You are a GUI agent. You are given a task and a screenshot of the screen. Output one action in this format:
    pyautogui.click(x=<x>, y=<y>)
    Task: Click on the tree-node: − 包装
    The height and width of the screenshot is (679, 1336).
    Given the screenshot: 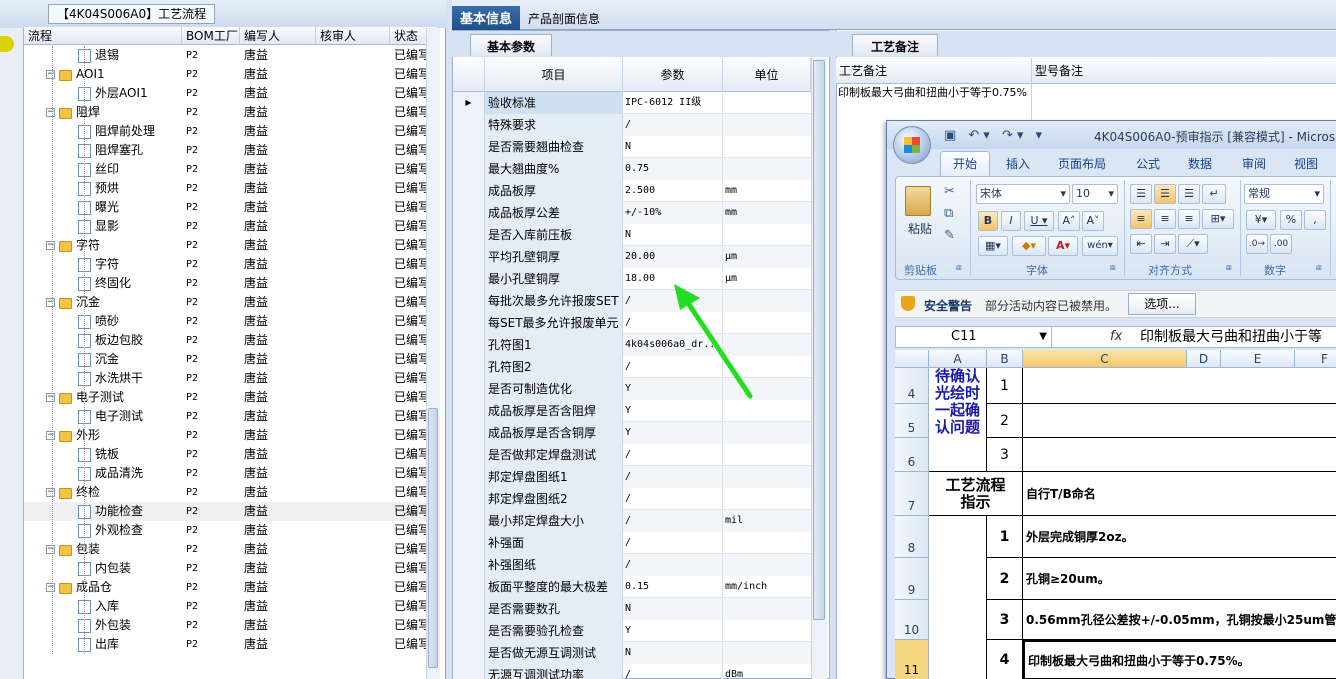 What is the action you would take?
    pyautogui.click(x=114, y=549)
    